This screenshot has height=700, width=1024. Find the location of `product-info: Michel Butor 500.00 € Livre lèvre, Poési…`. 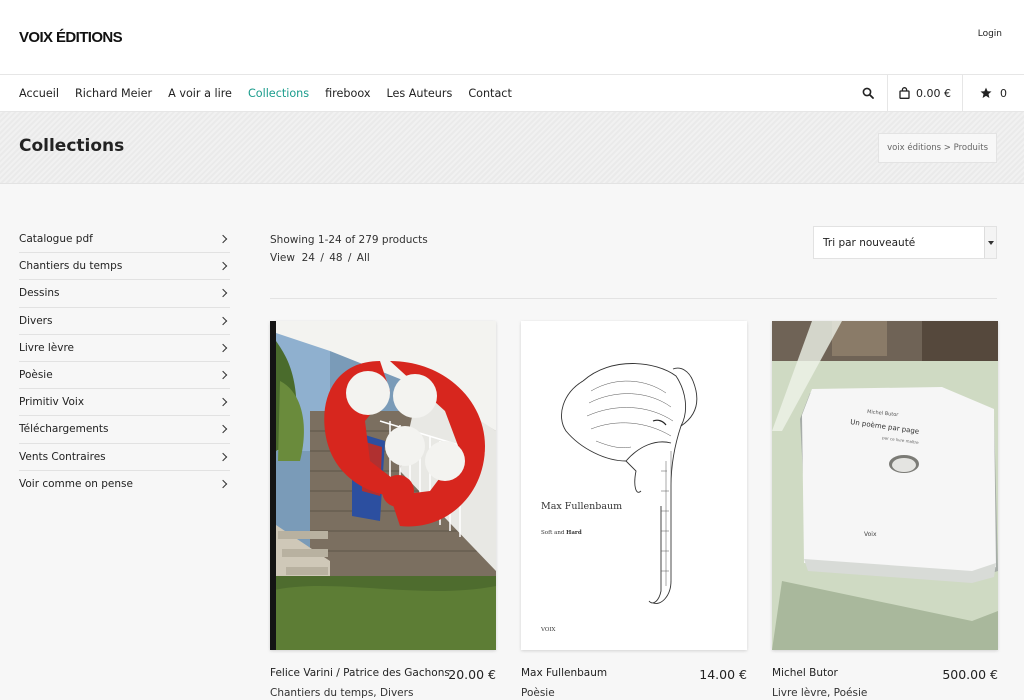

product-info: Michel Butor 500.00 € Livre lèvre, Poési… is located at coordinates (885, 681).